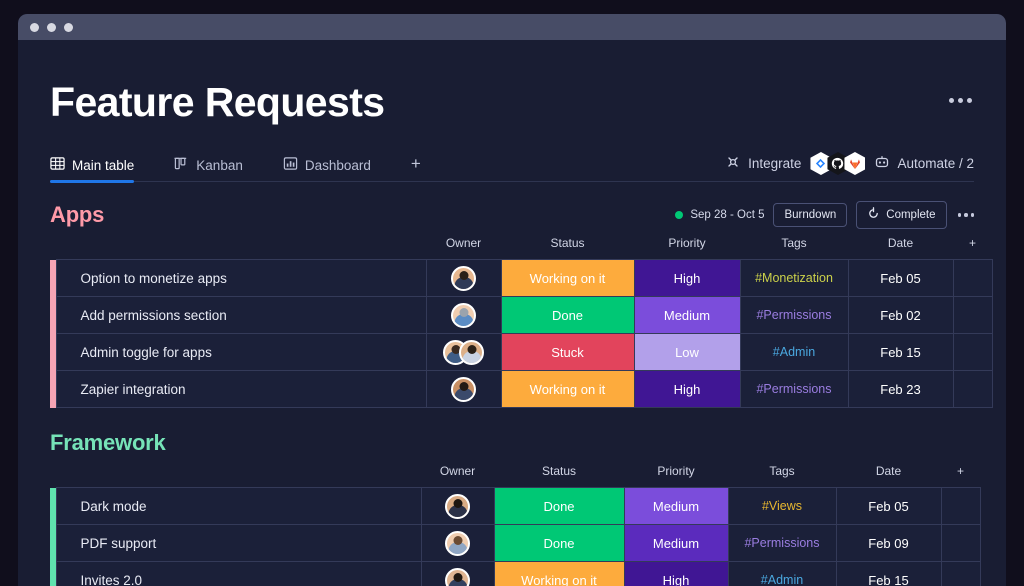 The height and width of the screenshot is (586, 1024). I want to click on cell-tag: #Views, so click(782, 506).